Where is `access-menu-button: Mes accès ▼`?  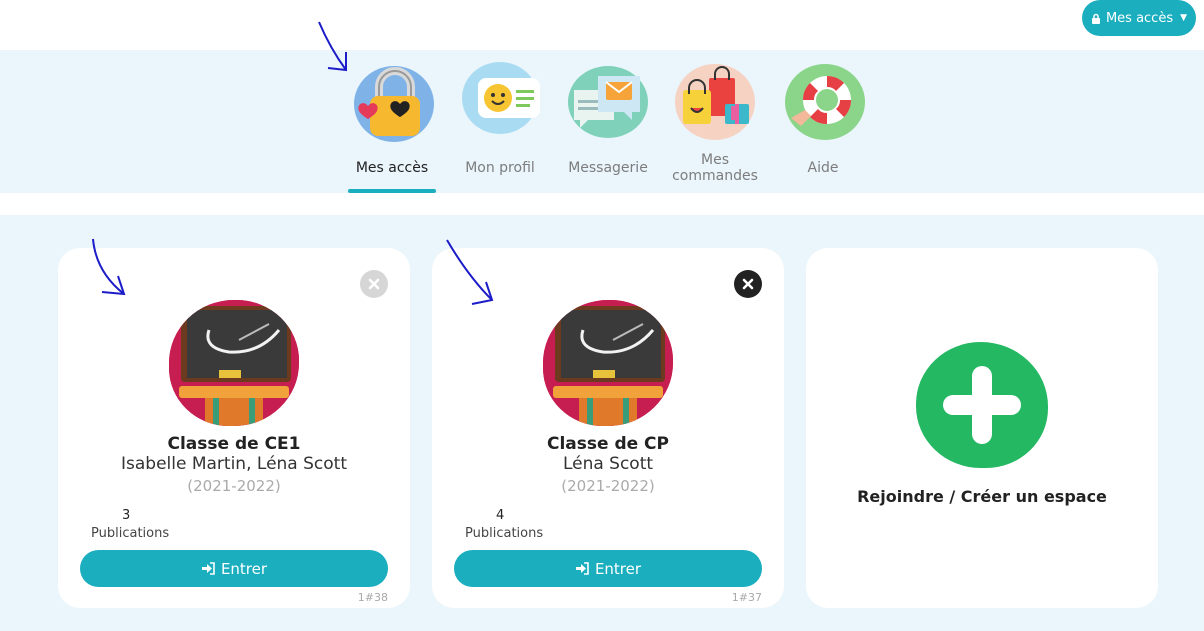 access-menu-button: Mes accès ▼ is located at coordinates (1139, 18).